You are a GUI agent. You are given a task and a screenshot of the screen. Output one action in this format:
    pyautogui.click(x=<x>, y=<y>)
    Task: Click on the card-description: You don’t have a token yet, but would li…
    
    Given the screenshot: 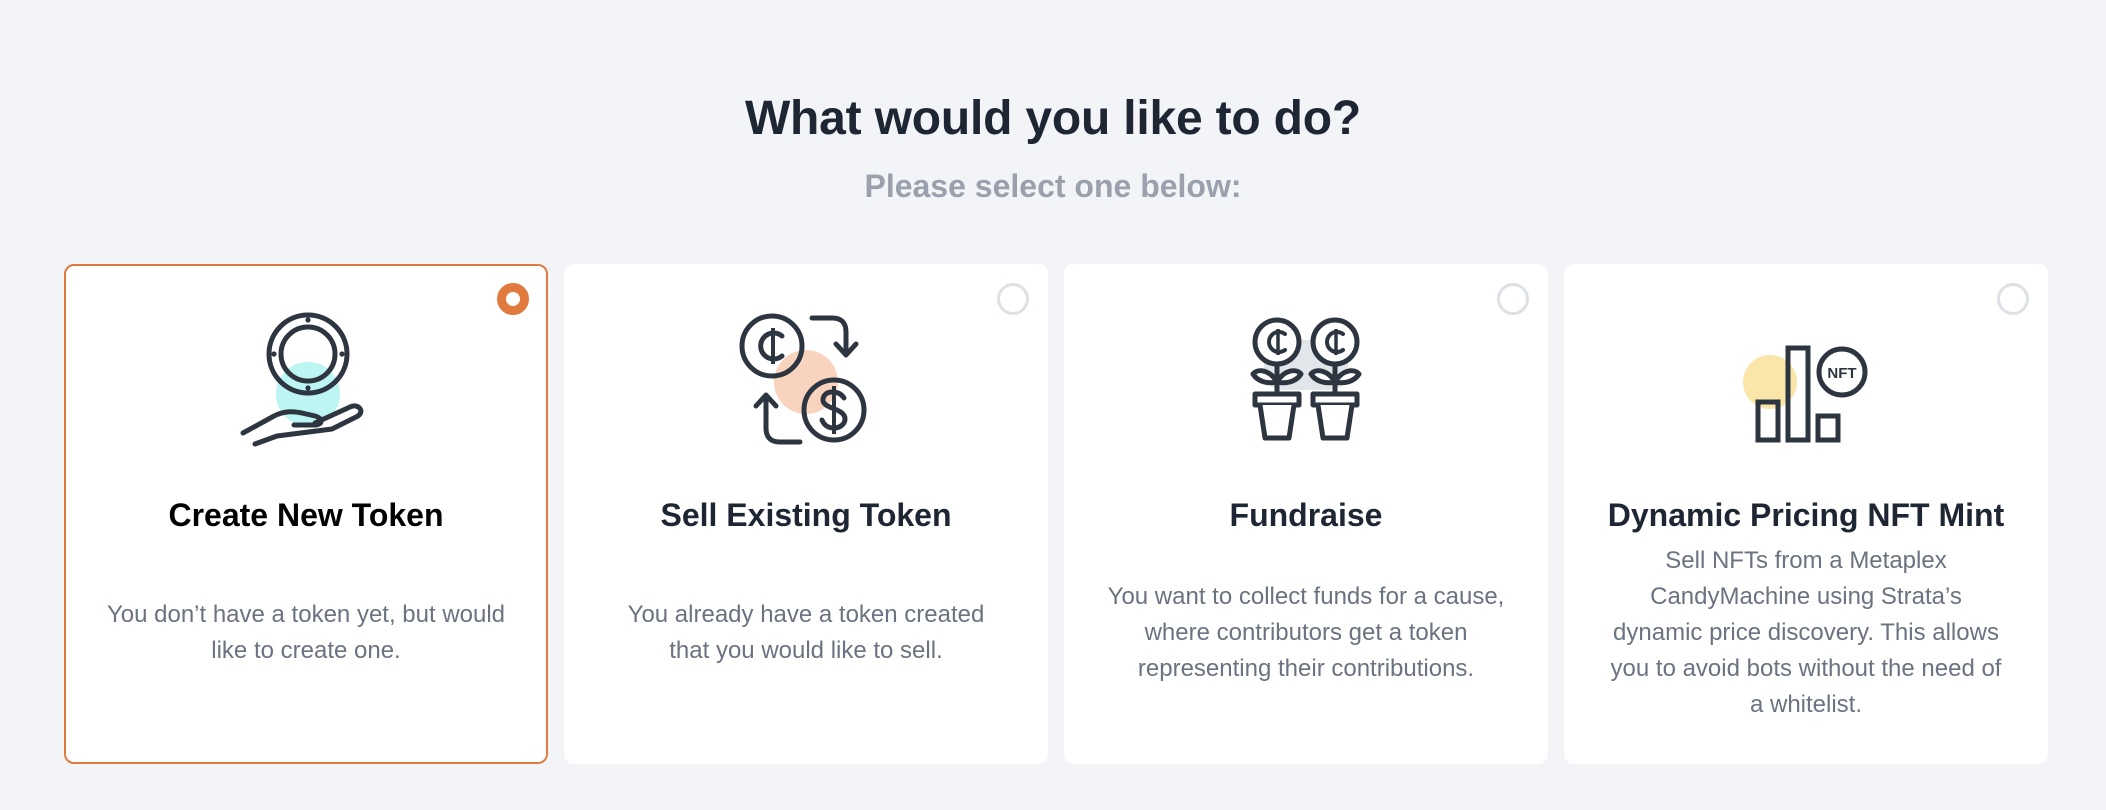 What is the action you would take?
    pyautogui.click(x=306, y=632)
    